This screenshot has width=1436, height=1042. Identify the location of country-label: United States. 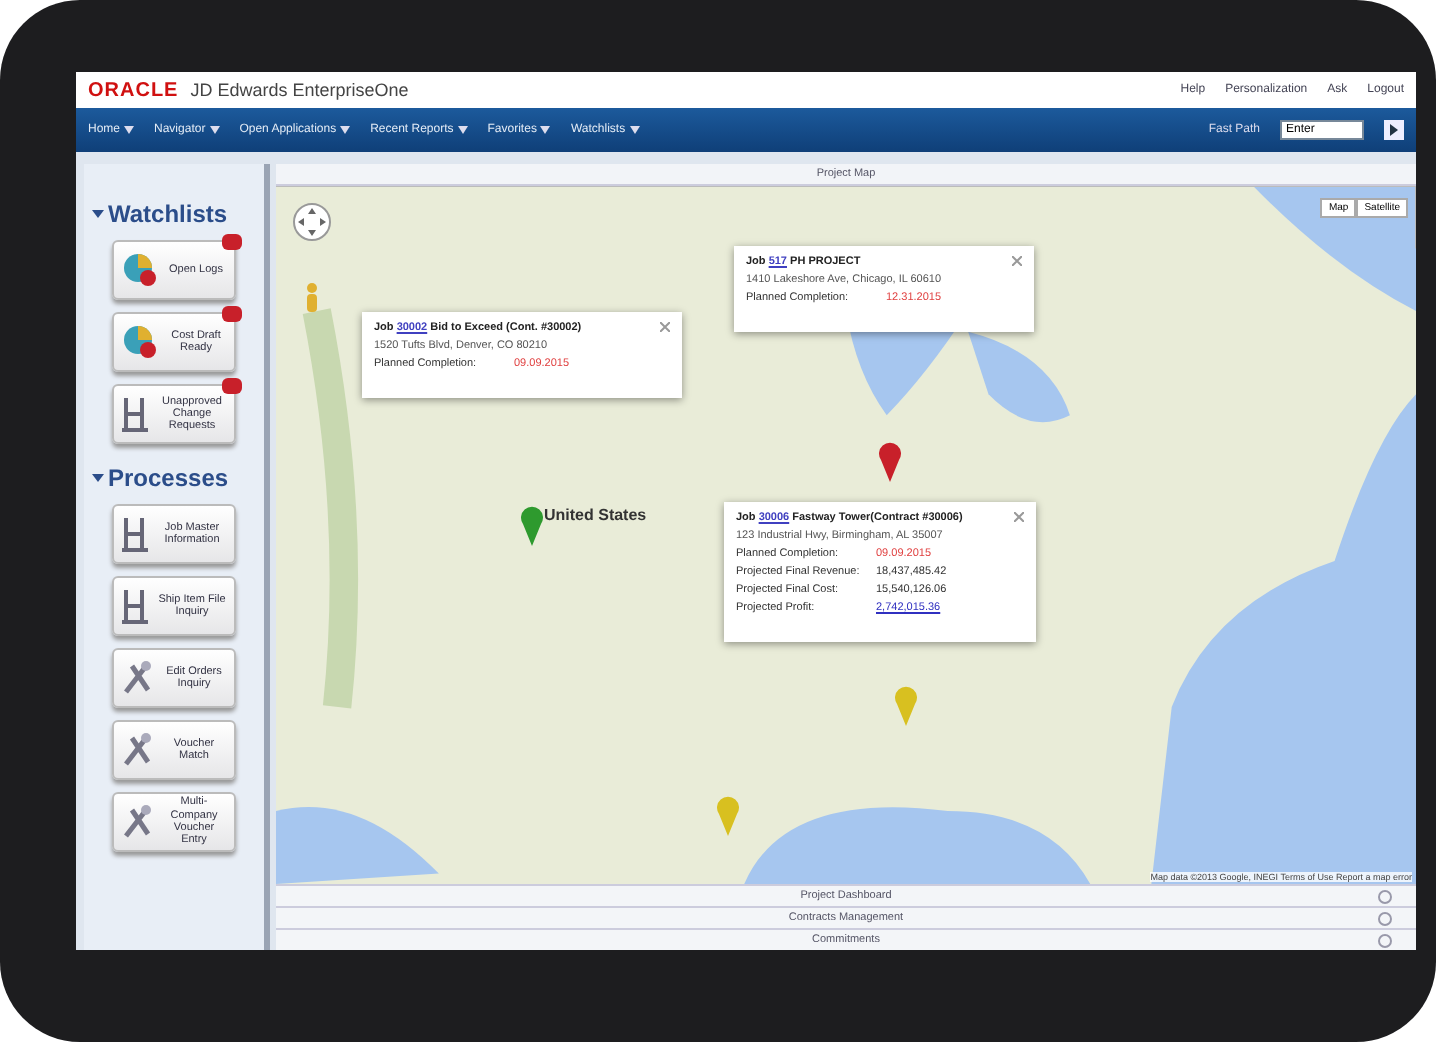
(595, 515).